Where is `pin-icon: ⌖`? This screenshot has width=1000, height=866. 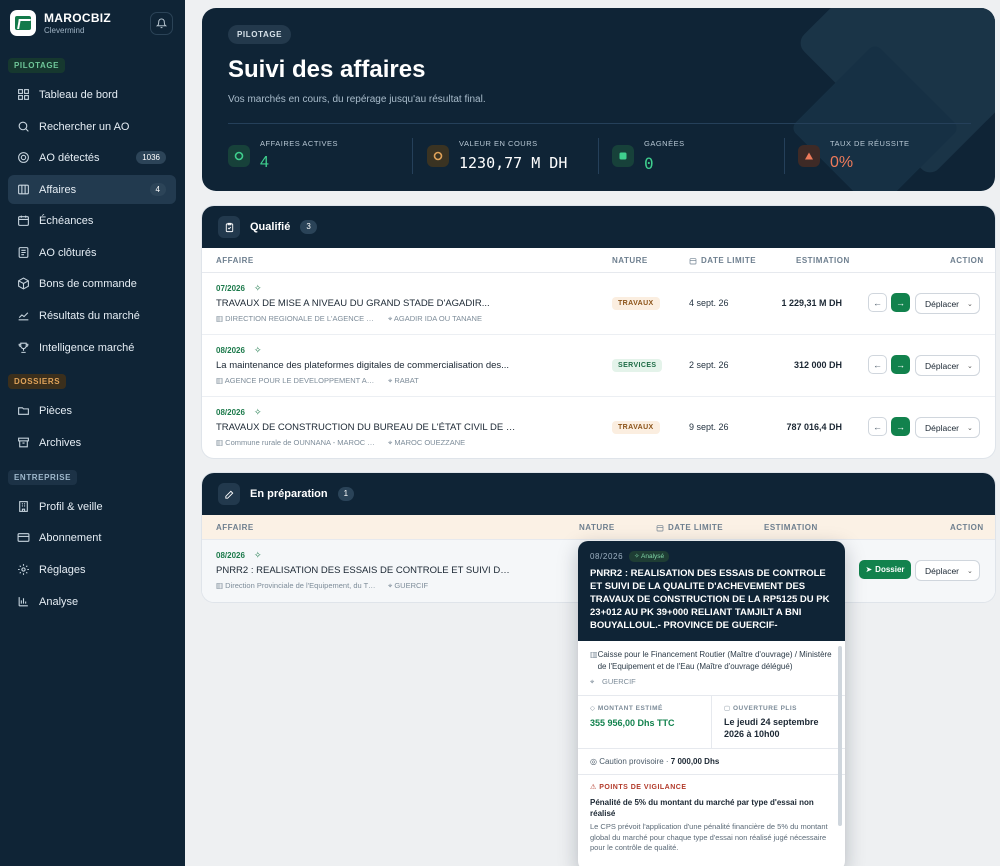 pin-icon: ⌖ is located at coordinates (592, 681).